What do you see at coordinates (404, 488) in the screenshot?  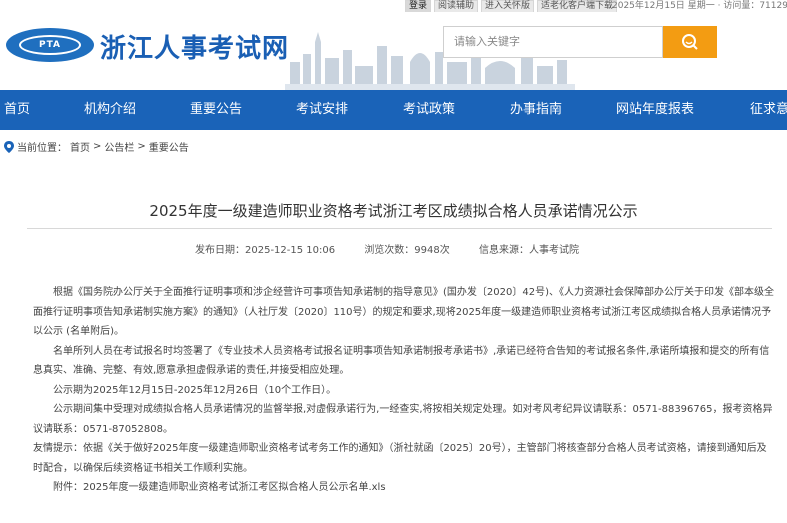 I see `attachment-link: 附件：2025年度一级建造师职业资格考试浙江考区拟合格人员公示名单.xls` at bounding box center [404, 488].